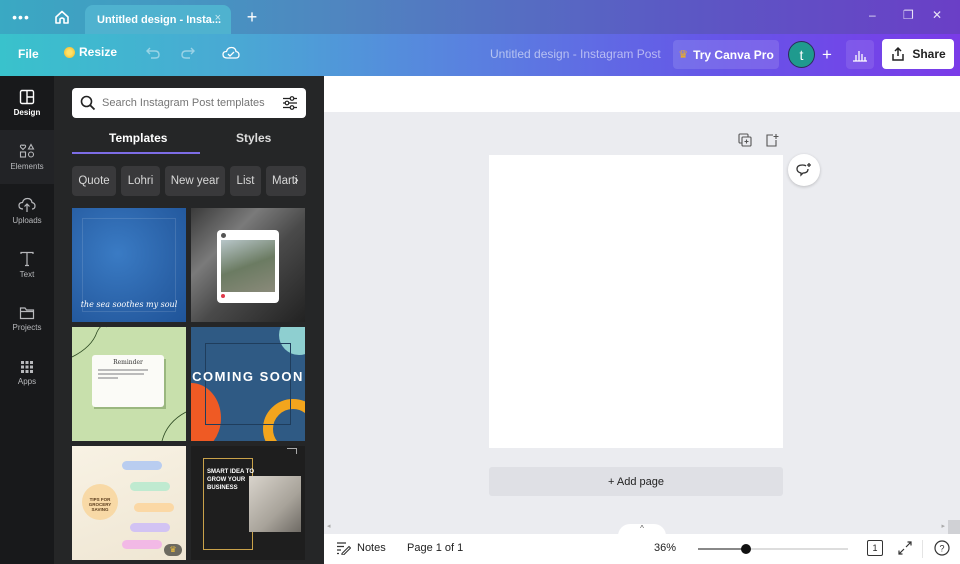 The height and width of the screenshot is (564, 960). I want to click on add-page-icon, so click(772, 141).